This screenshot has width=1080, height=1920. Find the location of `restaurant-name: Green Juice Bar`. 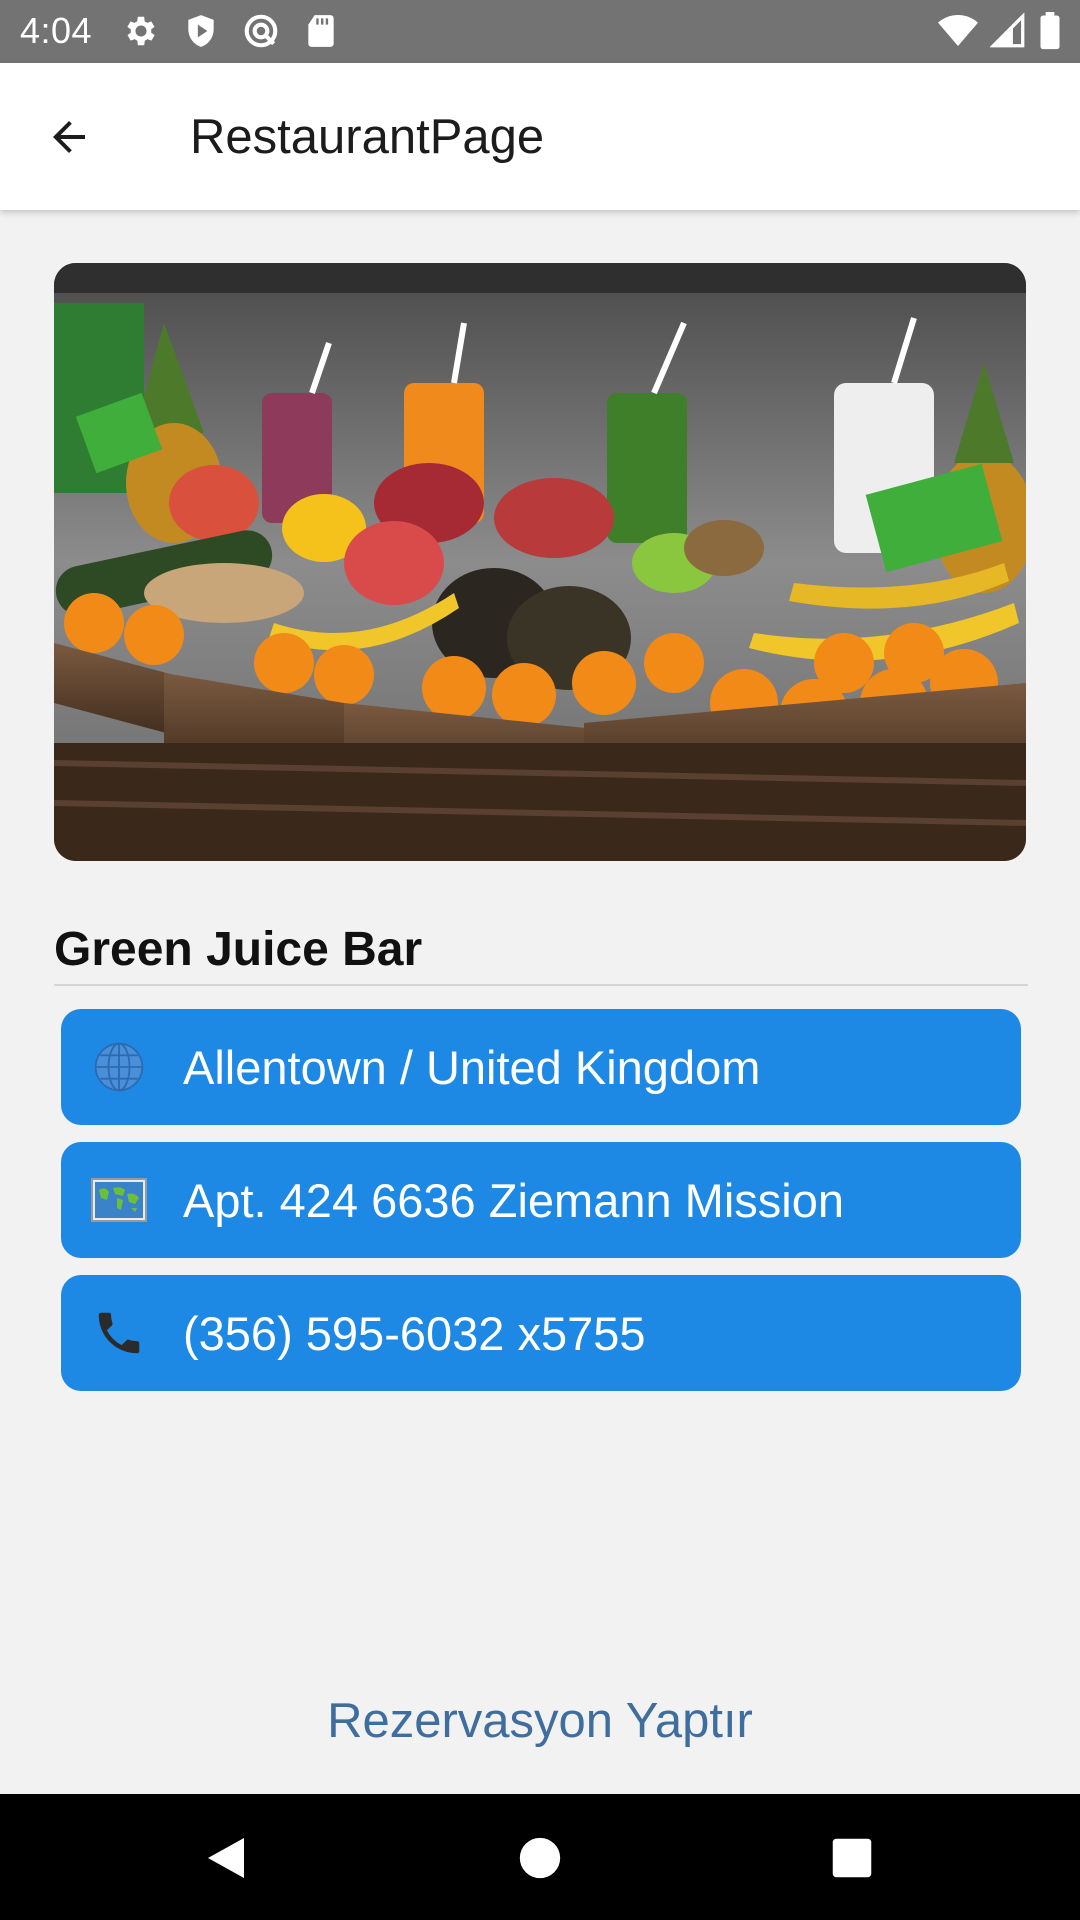

restaurant-name: Green Juice Bar is located at coordinates (238, 949).